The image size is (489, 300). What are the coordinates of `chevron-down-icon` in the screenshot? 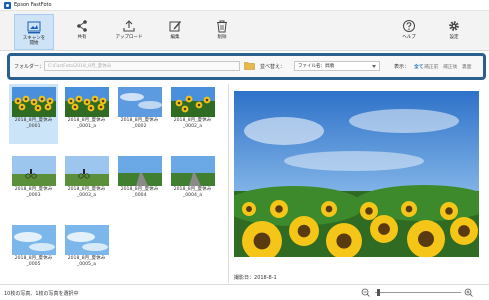 It's located at (374, 66).